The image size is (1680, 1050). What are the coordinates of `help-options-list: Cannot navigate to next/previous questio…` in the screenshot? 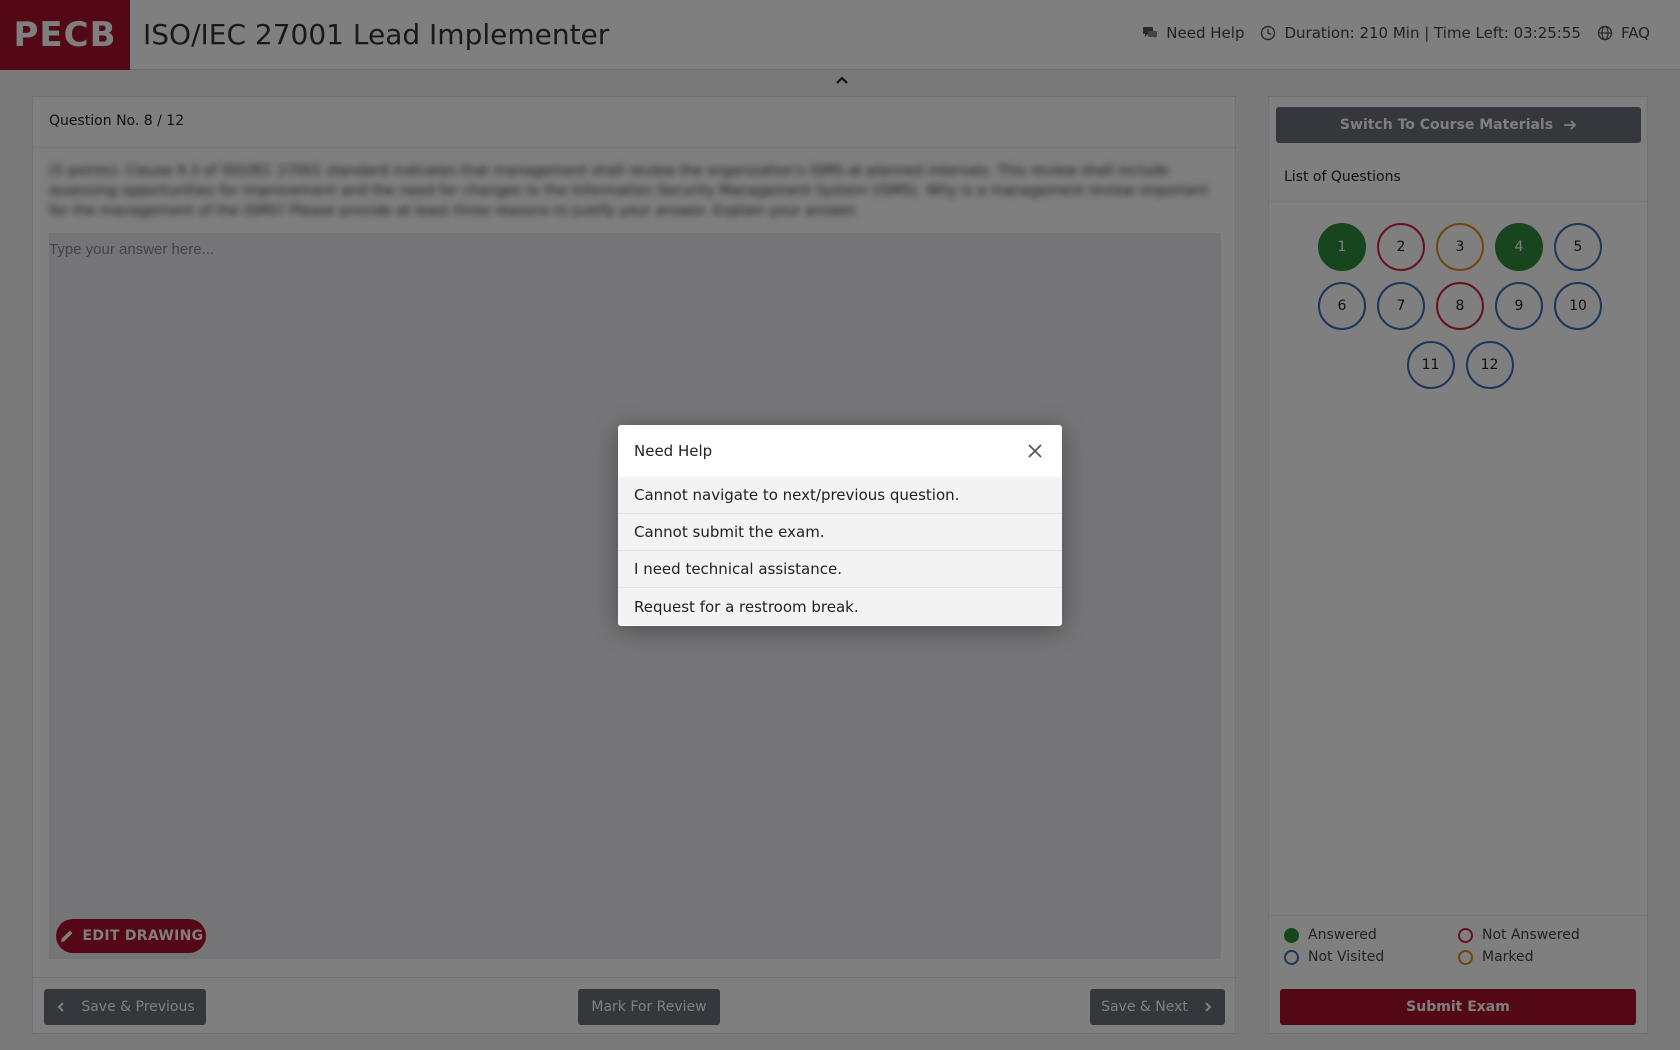 It's located at (840, 551).